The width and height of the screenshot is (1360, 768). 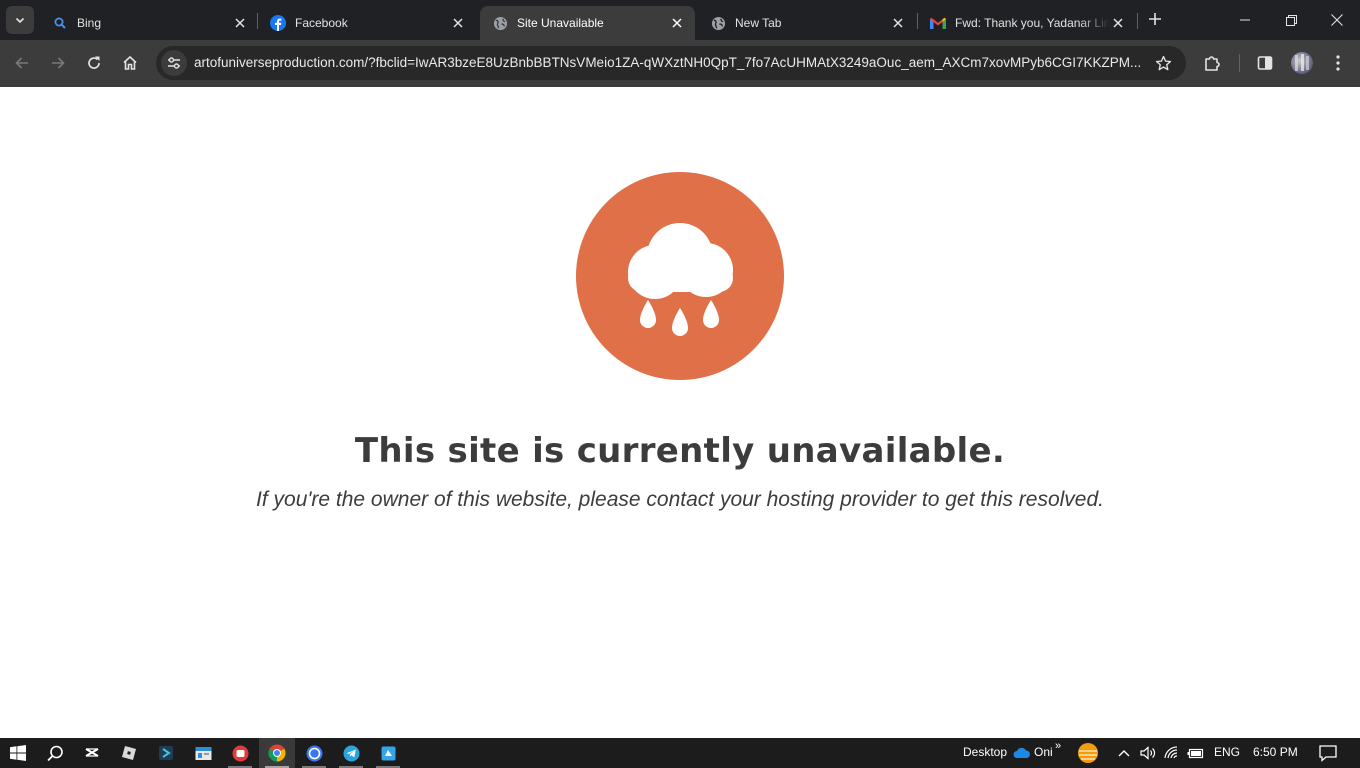 I want to click on taskbar-telegram, so click(x=351, y=753).